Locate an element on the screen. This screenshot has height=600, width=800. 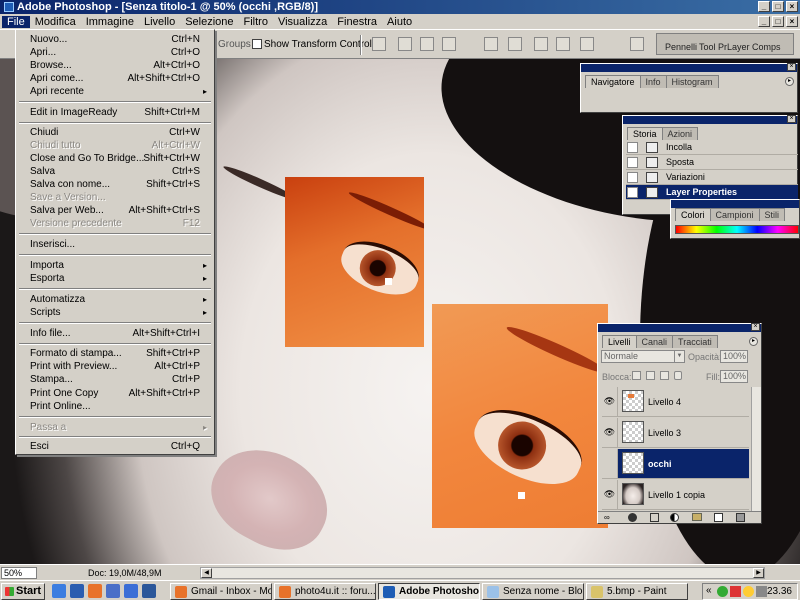
tab-stili: Stili is located at coordinates (772, 214).